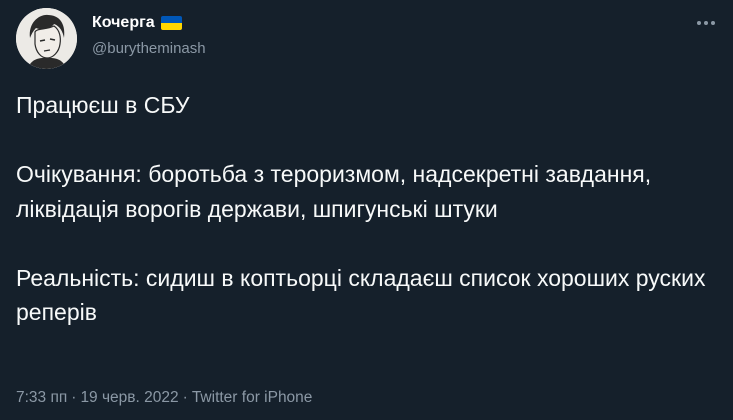 This screenshot has width=733, height=420. I want to click on avatar-illustration, so click(46, 38).